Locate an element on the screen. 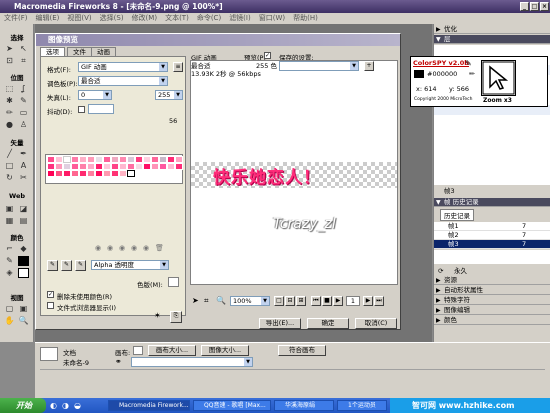  tab-history: 历史记录 is located at coordinates (457, 215).